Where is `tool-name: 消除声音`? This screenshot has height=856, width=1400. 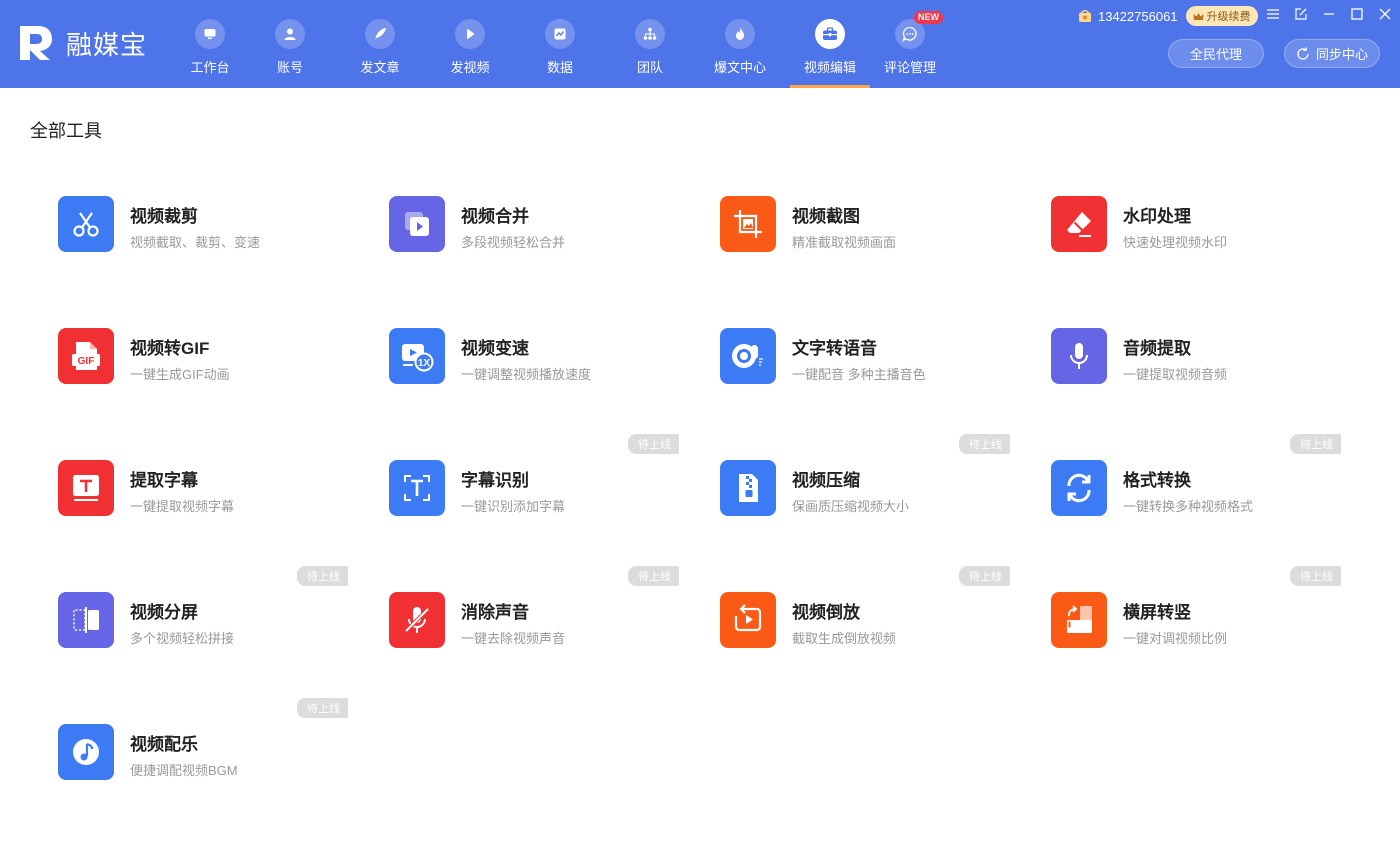 tool-name: 消除声音 is located at coordinates (495, 612).